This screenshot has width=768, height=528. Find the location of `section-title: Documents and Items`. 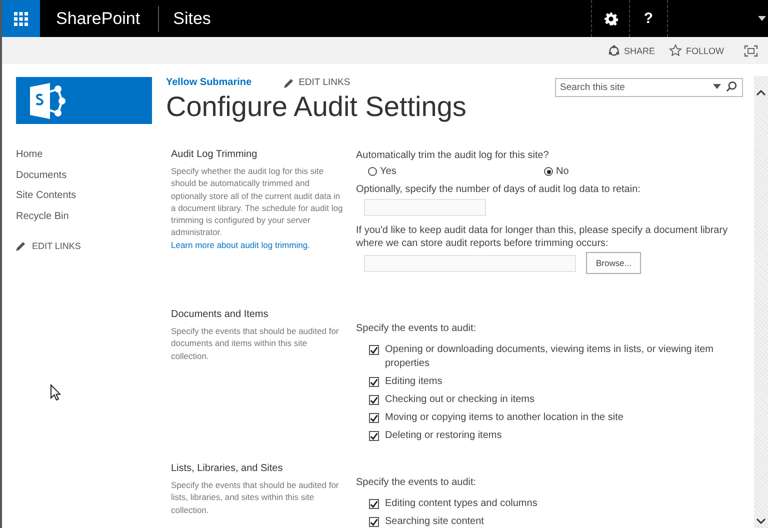

section-title: Documents and Items is located at coordinates (220, 314).